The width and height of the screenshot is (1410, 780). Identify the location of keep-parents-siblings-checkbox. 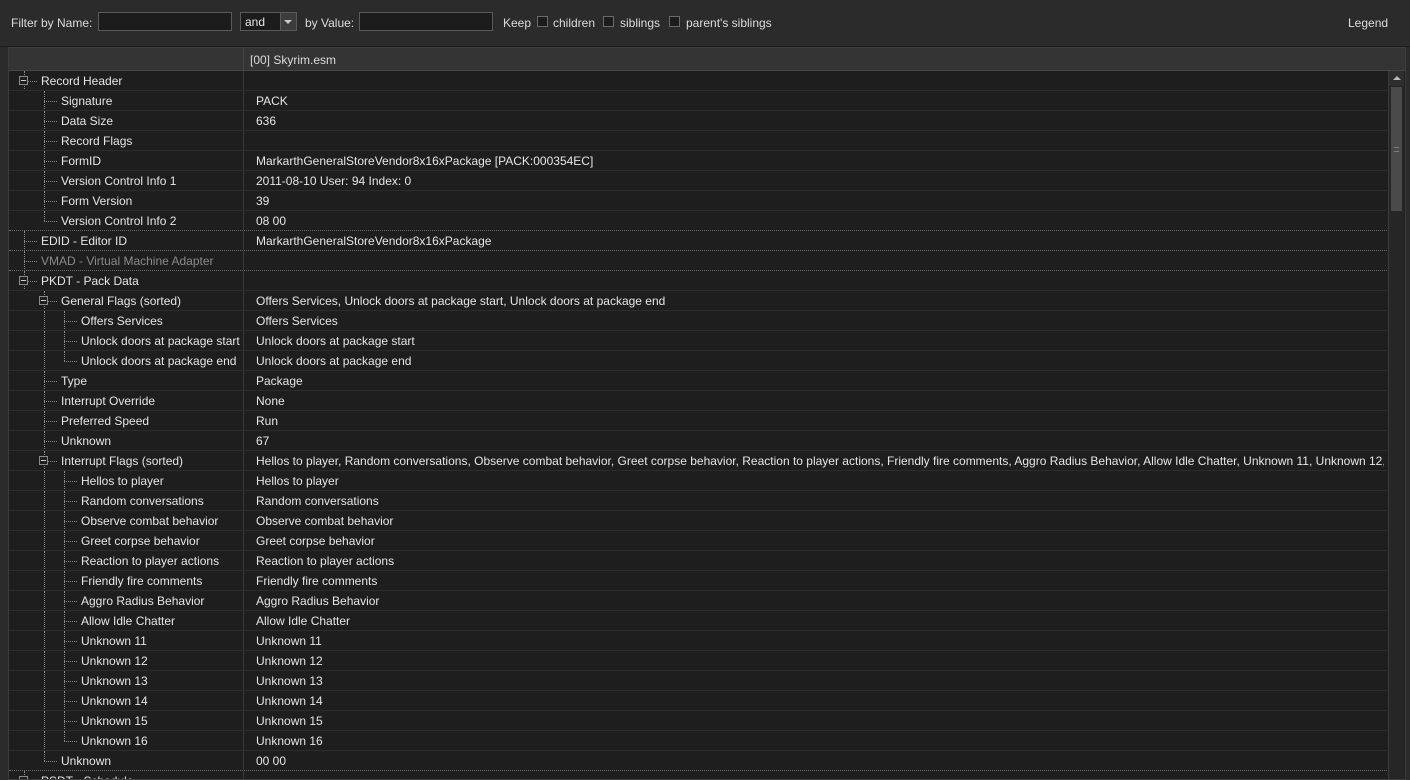
(674, 21).